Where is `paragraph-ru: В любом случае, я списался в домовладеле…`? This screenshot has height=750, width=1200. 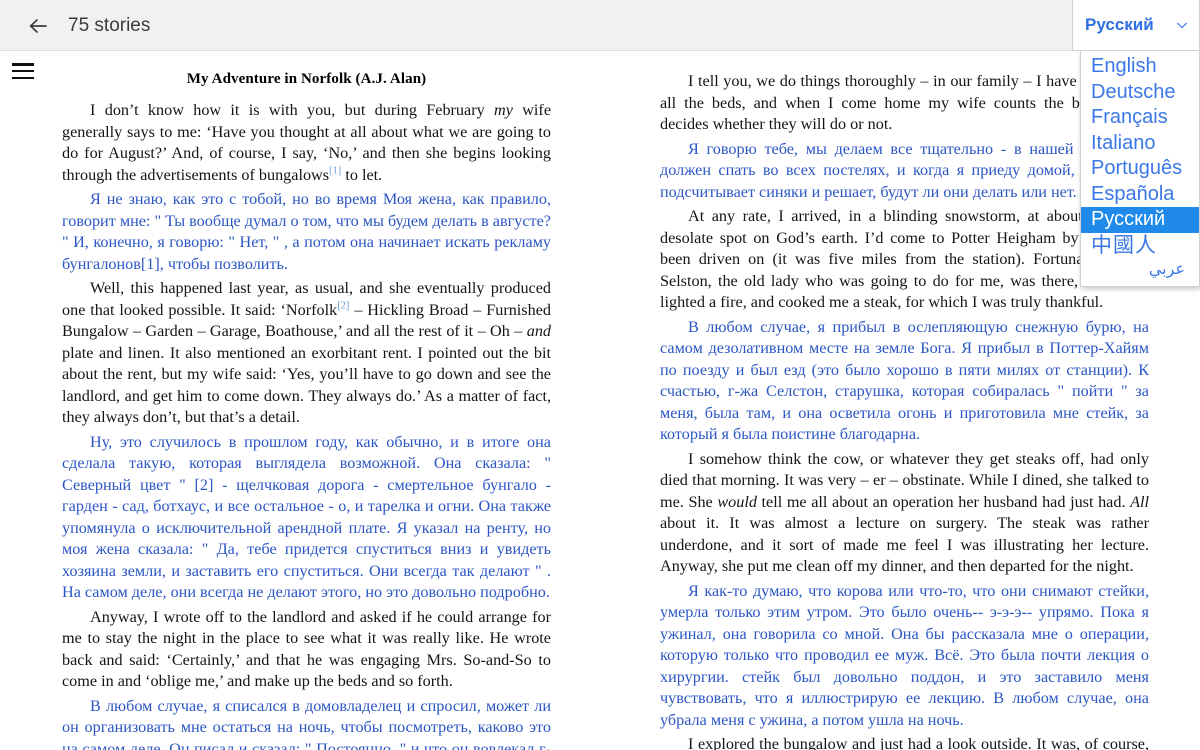
paragraph-ru: В любом случае, я списался в домовладеле… is located at coordinates (306, 723).